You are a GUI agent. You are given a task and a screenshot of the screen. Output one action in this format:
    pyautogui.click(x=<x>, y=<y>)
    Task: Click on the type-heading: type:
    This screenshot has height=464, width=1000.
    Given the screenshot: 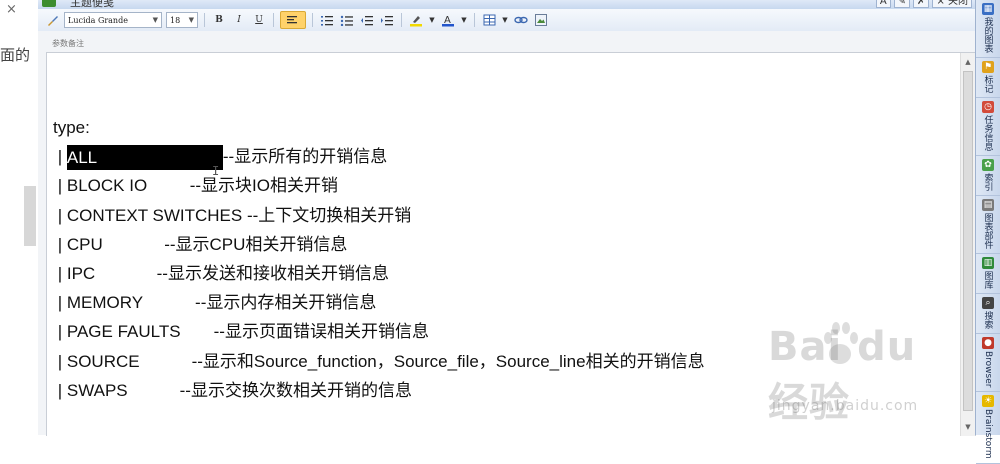 What is the action you would take?
    pyautogui.click(x=71, y=127)
    